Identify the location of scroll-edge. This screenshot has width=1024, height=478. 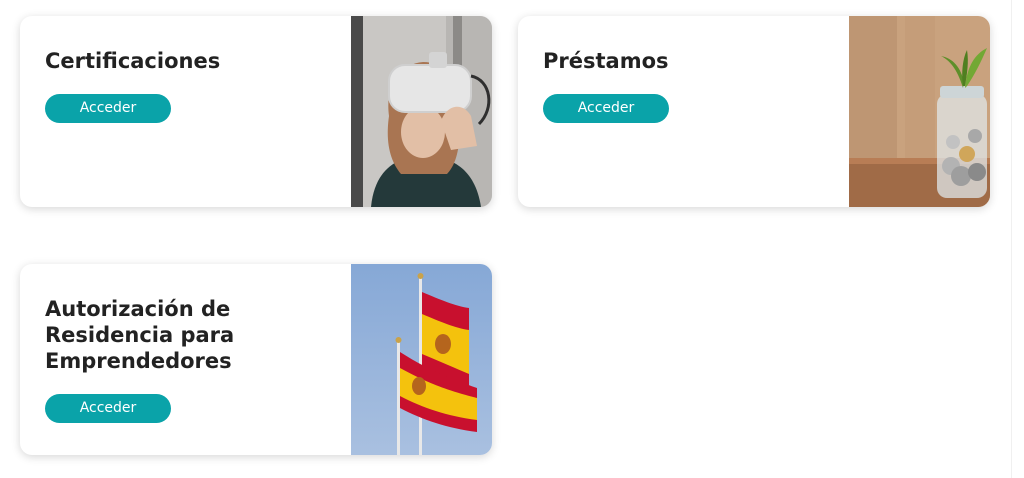
(1017, 239).